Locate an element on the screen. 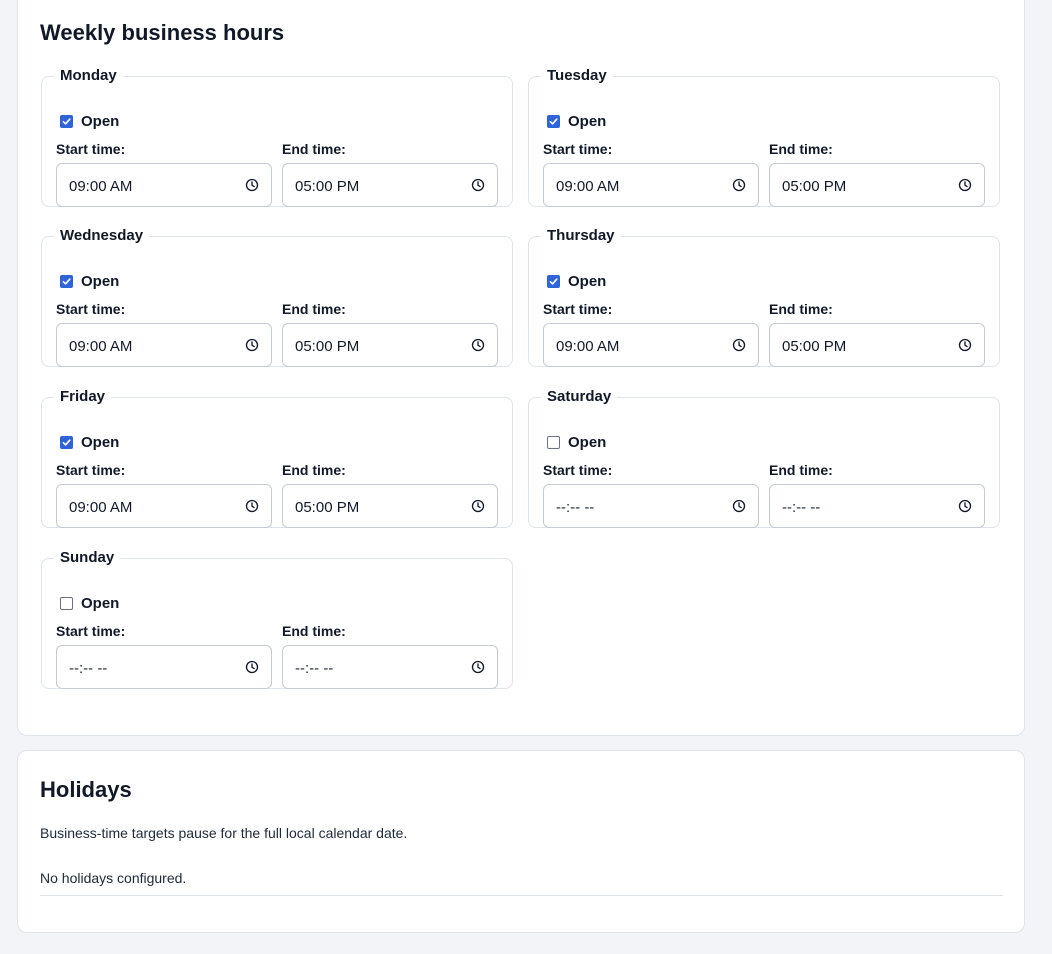 Image resolution: width=1052 pixels, height=954 pixels. day-name: Wednesday is located at coordinates (102, 235).